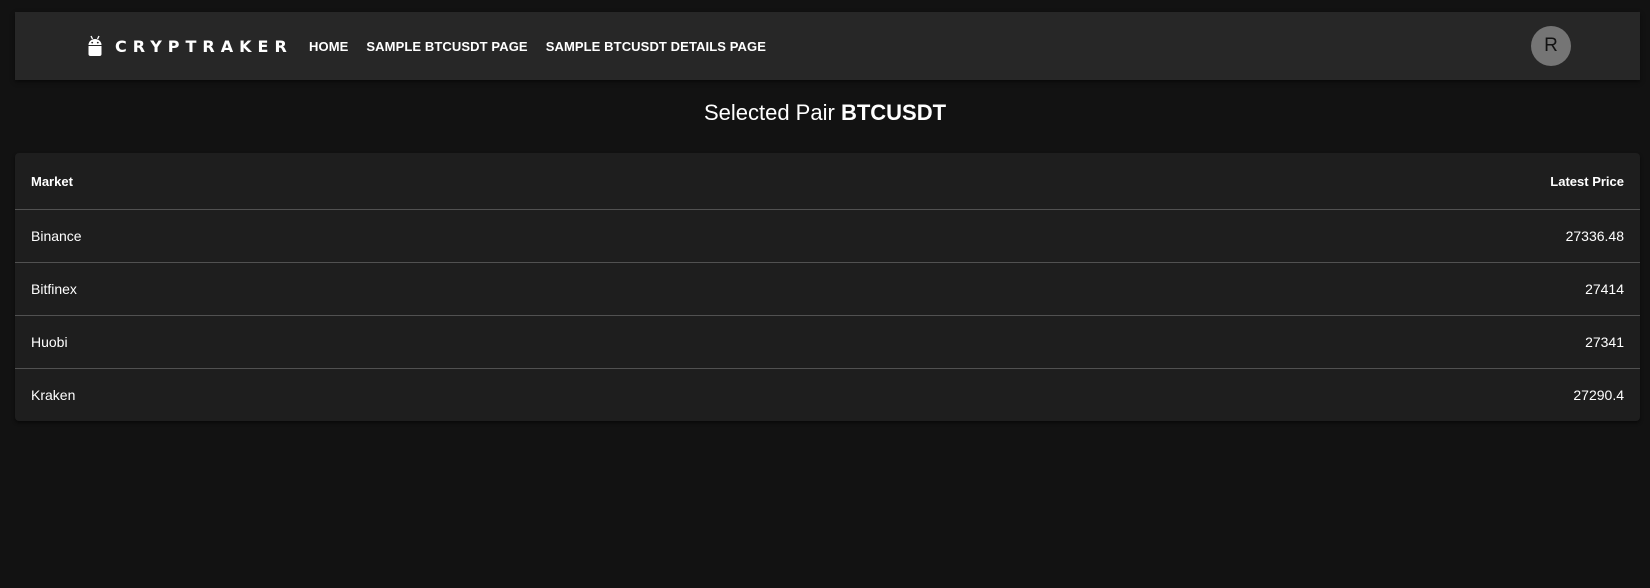 This screenshot has height=588, width=1650. I want to click on price-cell: 27290.4, so click(1598, 395).